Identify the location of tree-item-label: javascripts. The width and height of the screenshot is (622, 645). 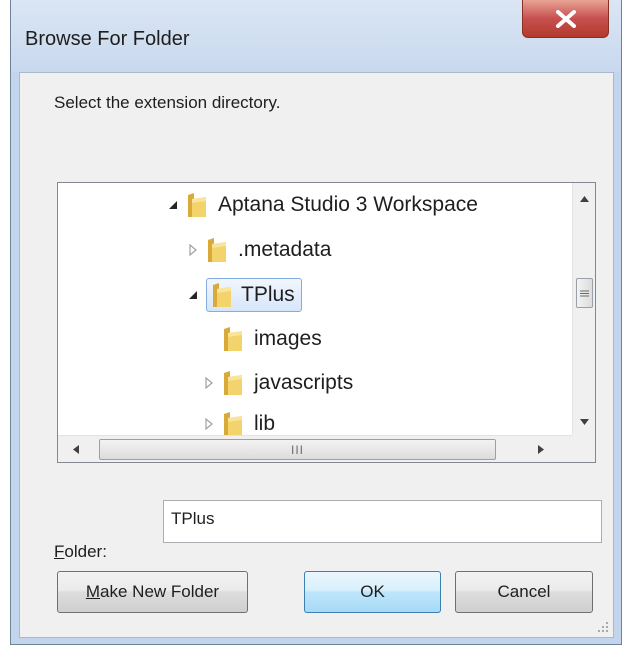
(304, 382).